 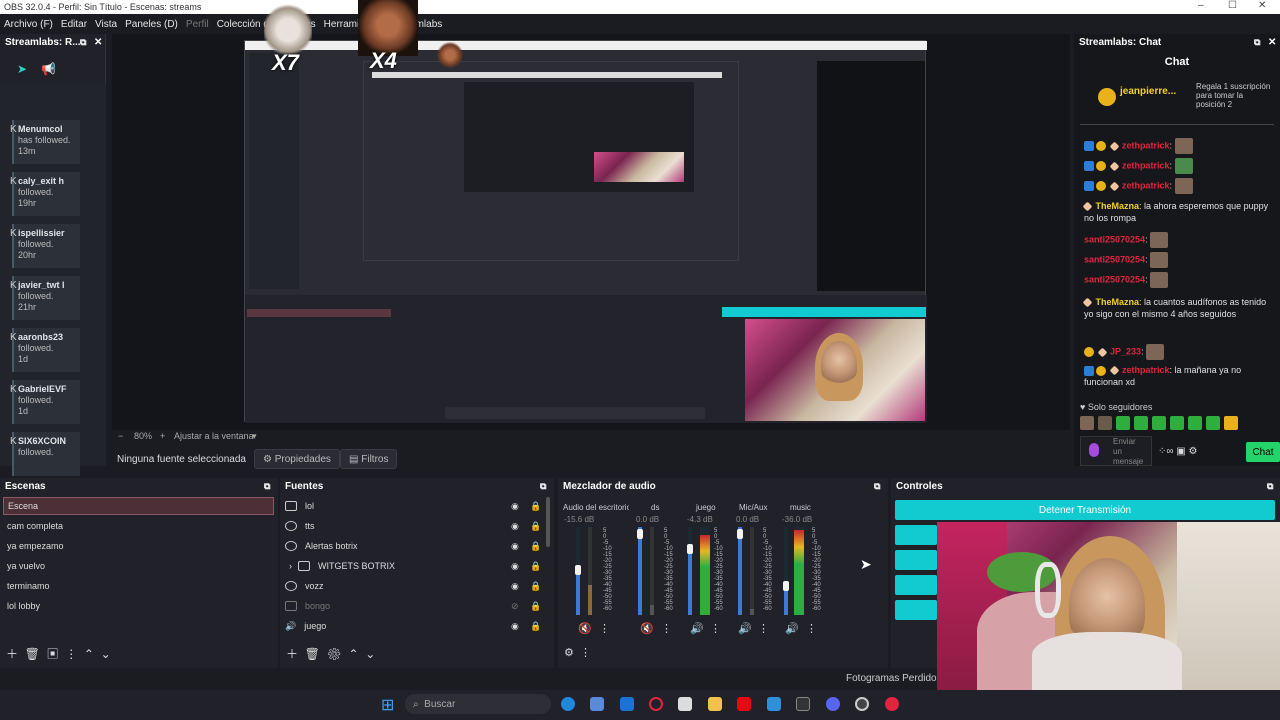 What do you see at coordinates (138, 546) in the screenshot?
I see `scene-item: ya empezamo` at bounding box center [138, 546].